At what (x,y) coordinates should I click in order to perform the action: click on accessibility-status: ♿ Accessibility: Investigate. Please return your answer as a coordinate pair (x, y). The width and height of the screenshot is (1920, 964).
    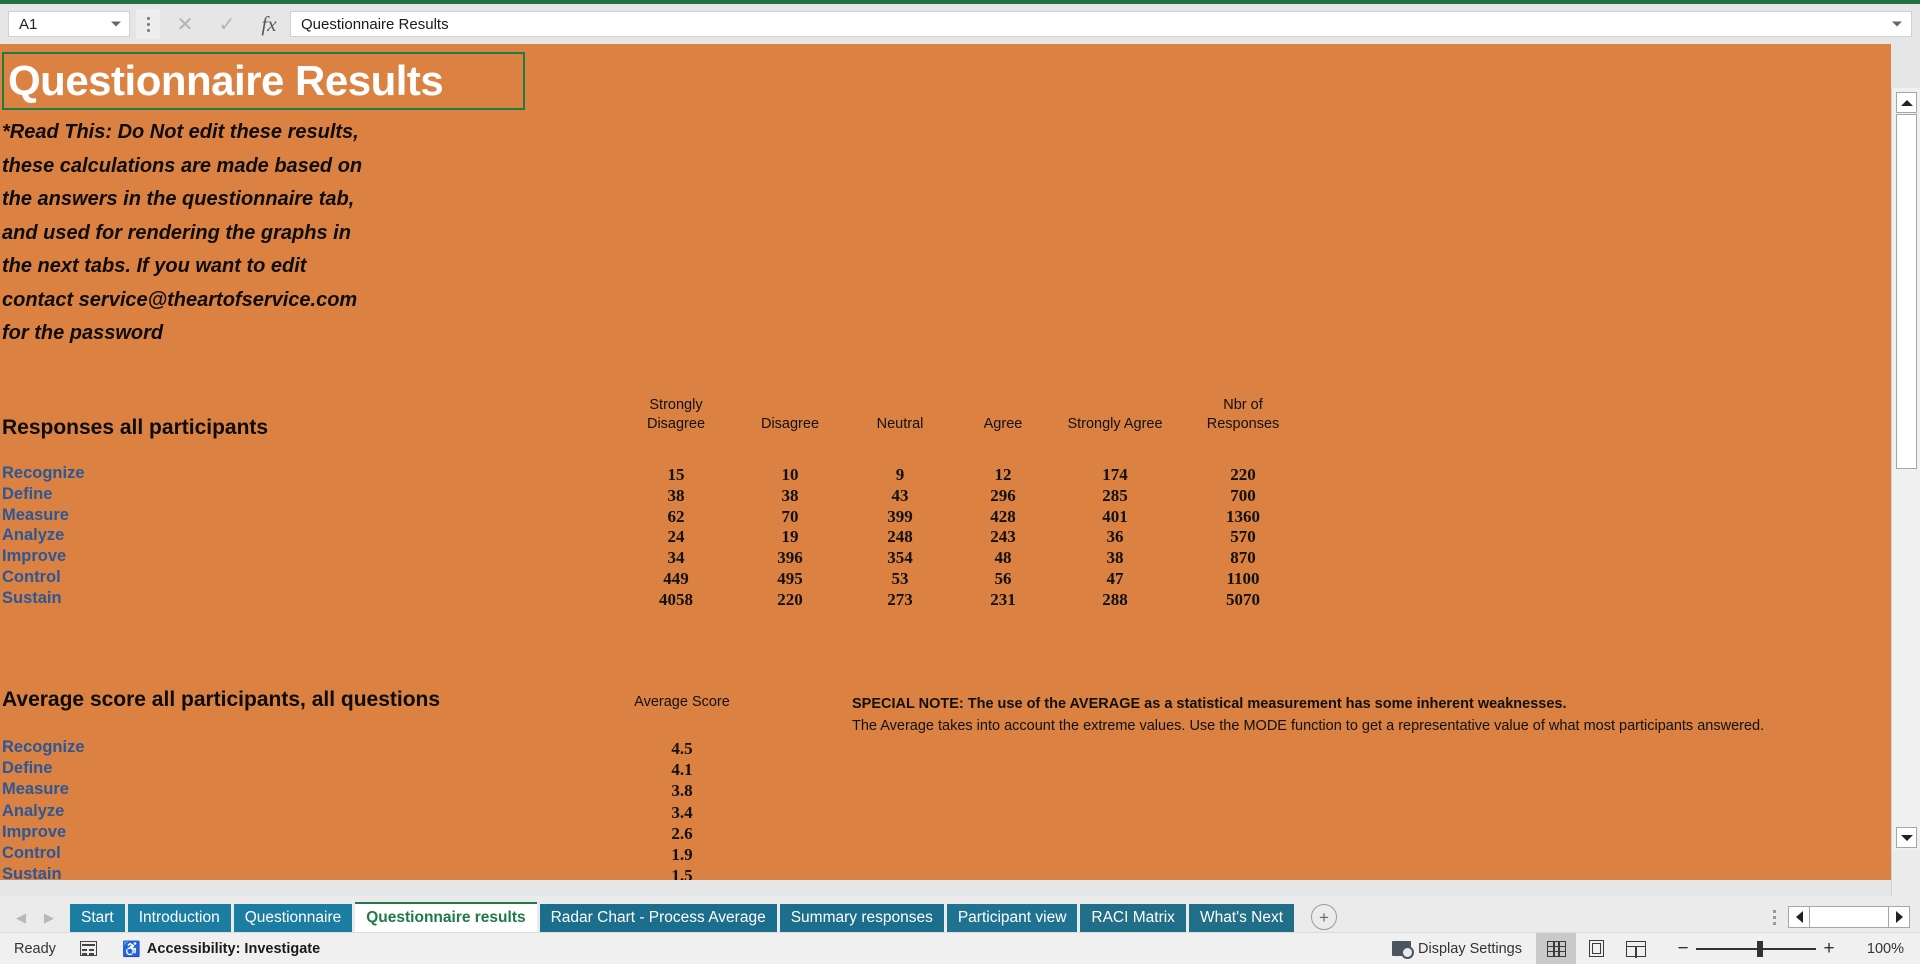
    Looking at the image, I should click on (221, 949).